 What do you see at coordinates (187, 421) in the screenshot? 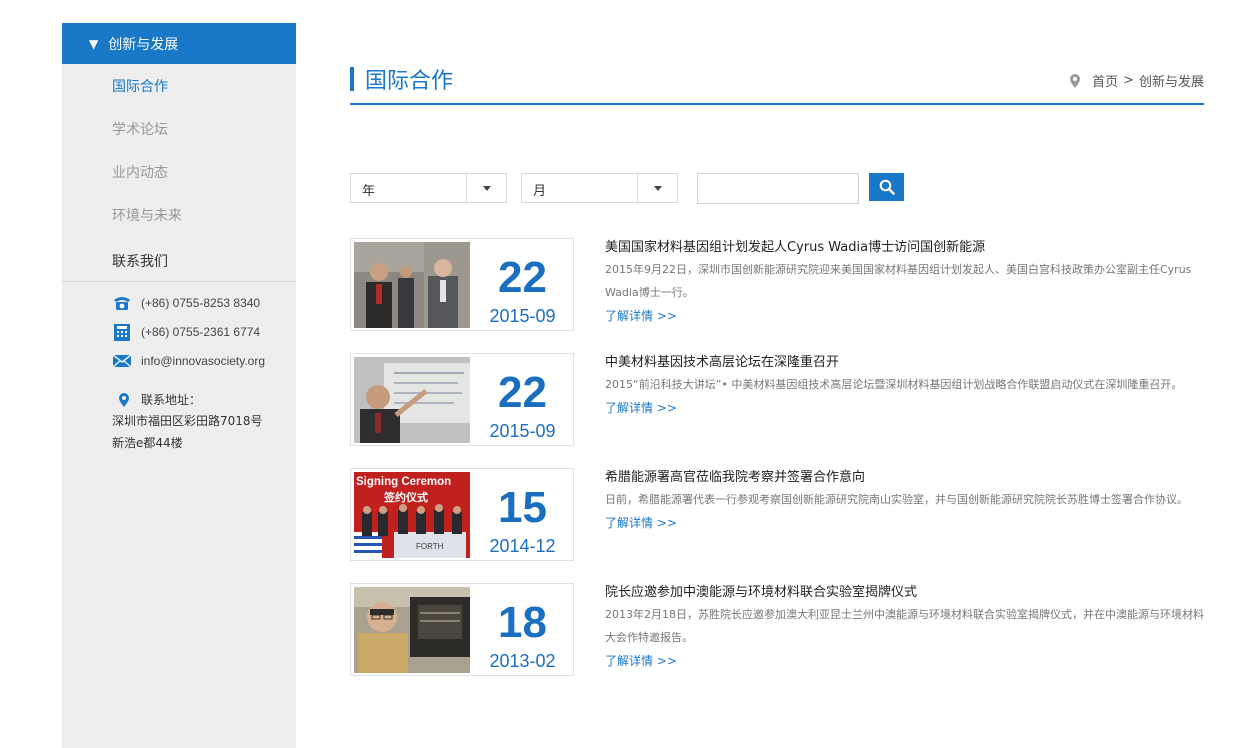
I see `address-line-1: 深圳市福田区彩田路7018号` at bounding box center [187, 421].